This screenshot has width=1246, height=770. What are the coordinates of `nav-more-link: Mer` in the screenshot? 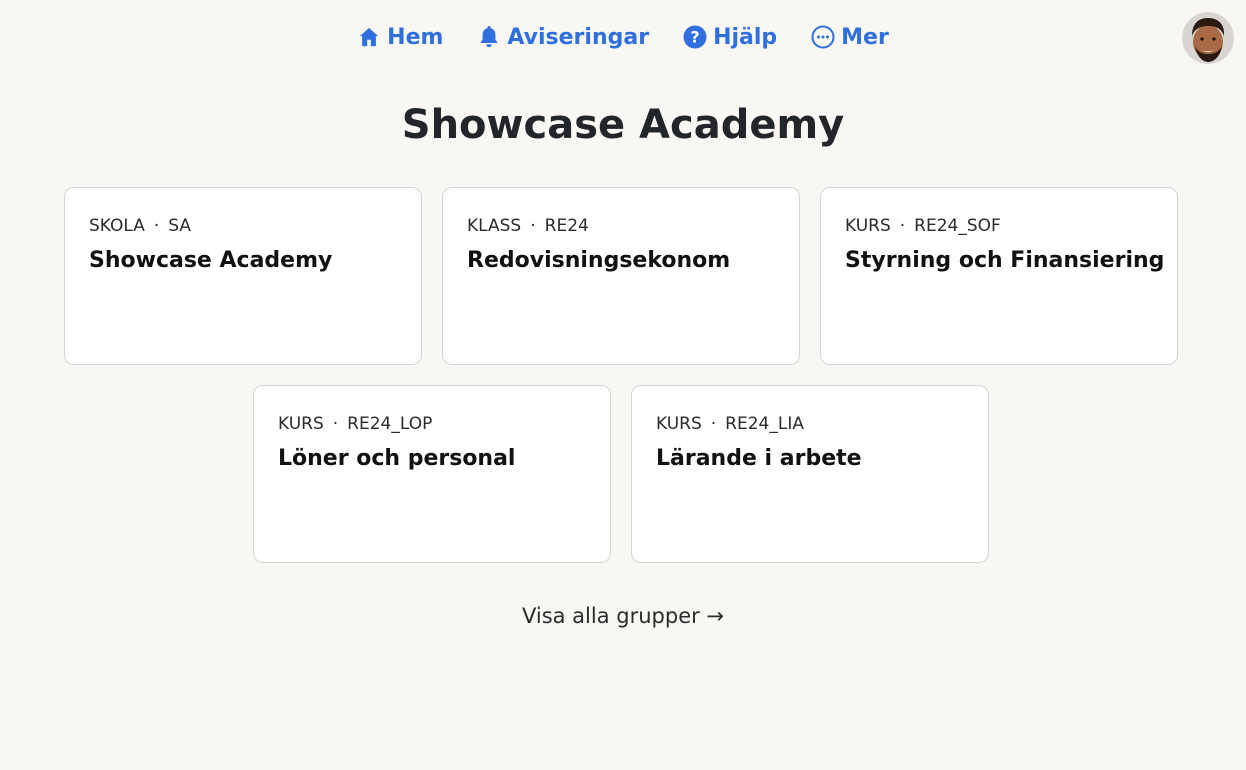 It's located at (850, 37).